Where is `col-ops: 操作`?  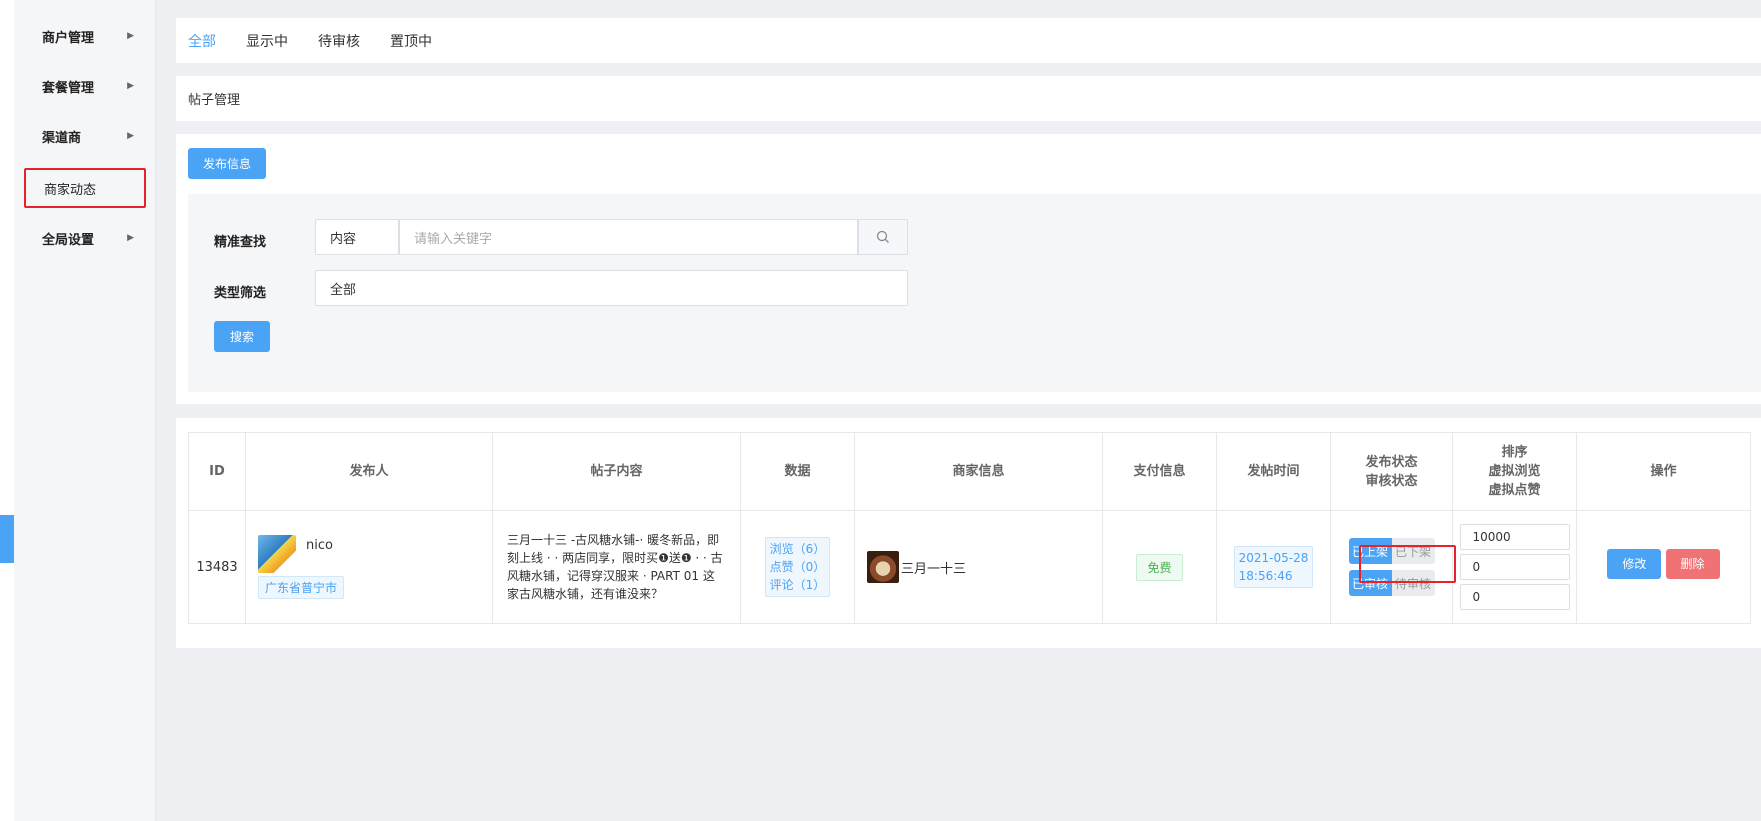
col-ops: 操作 is located at coordinates (1663, 471).